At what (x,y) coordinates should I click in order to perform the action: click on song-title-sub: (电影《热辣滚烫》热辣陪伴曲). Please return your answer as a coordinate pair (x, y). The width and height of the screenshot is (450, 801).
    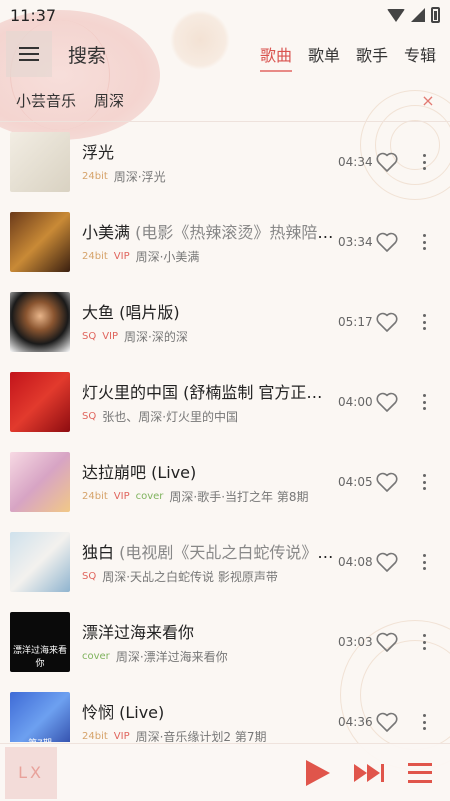
    Looking at the image, I should click on (232, 232).